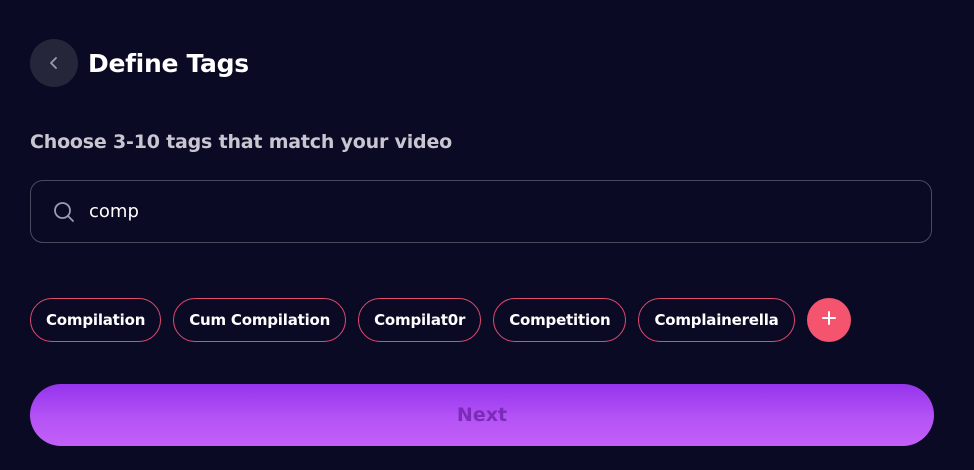 The height and width of the screenshot is (470, 974). I want to click on plus-icon, so click(829, 320).